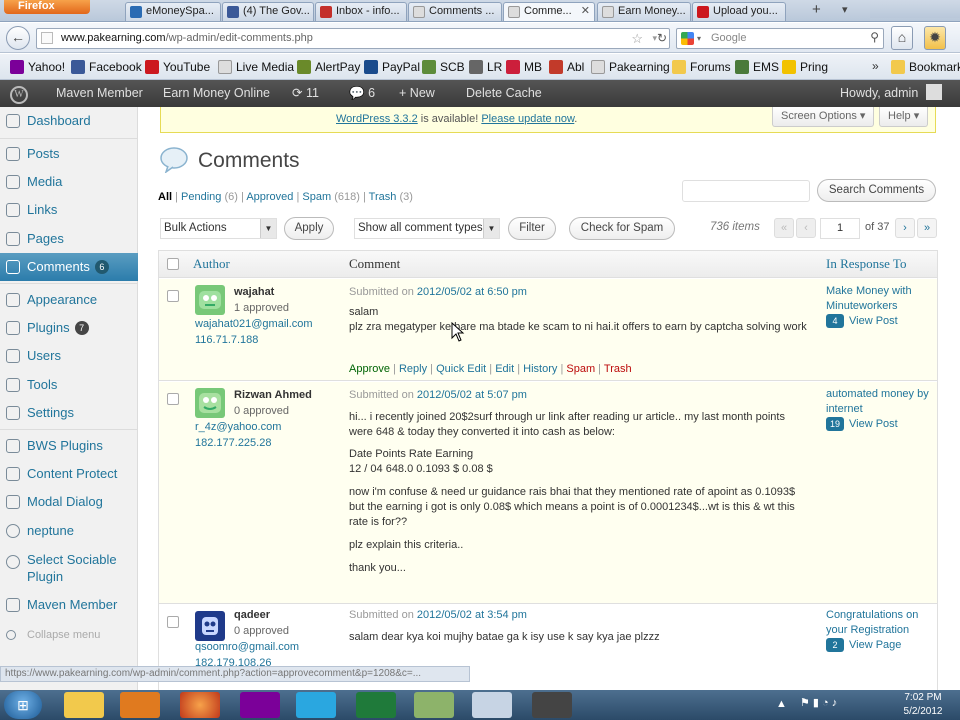 The width and height of the screenshot is (960, 720). What do you see at coordinates (238, 427) in the screenshot?
I see `author-email-link: r_4z@yahoo.com` at bounding box center [238, 427].